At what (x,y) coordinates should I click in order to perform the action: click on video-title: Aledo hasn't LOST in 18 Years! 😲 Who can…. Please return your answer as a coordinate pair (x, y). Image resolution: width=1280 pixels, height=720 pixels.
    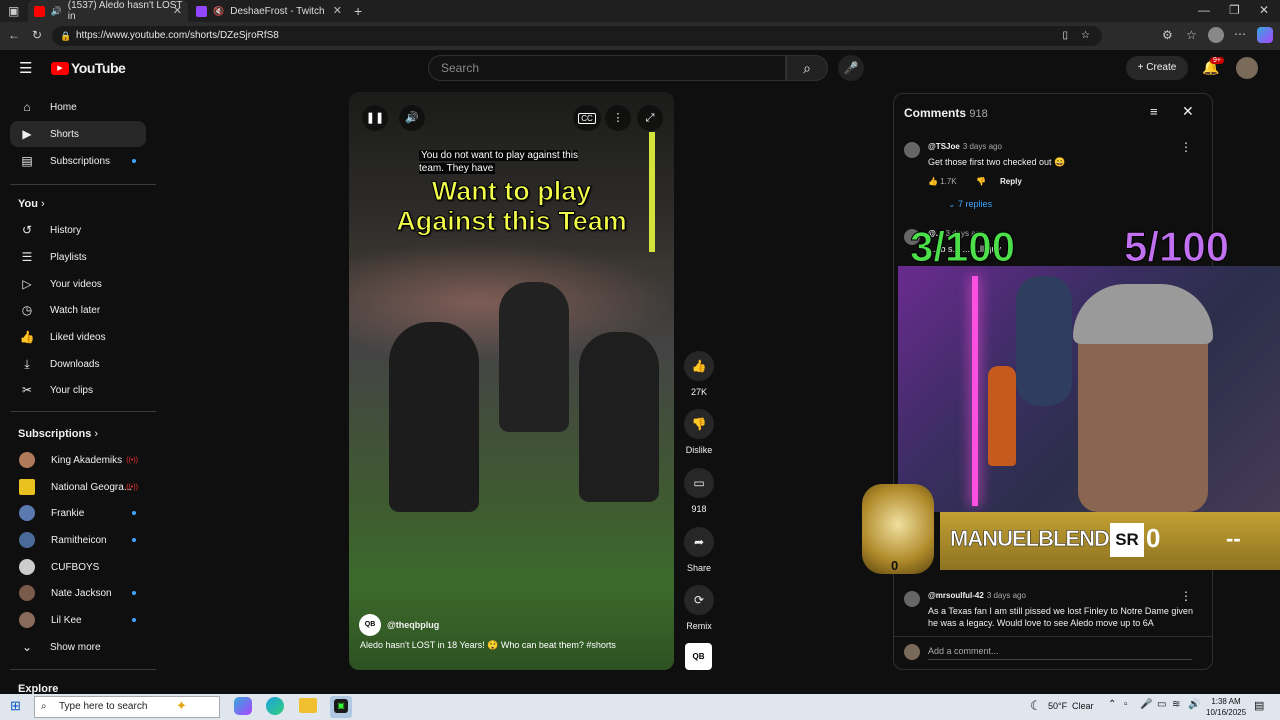
    Looking at the image, I should click on (488, 645).